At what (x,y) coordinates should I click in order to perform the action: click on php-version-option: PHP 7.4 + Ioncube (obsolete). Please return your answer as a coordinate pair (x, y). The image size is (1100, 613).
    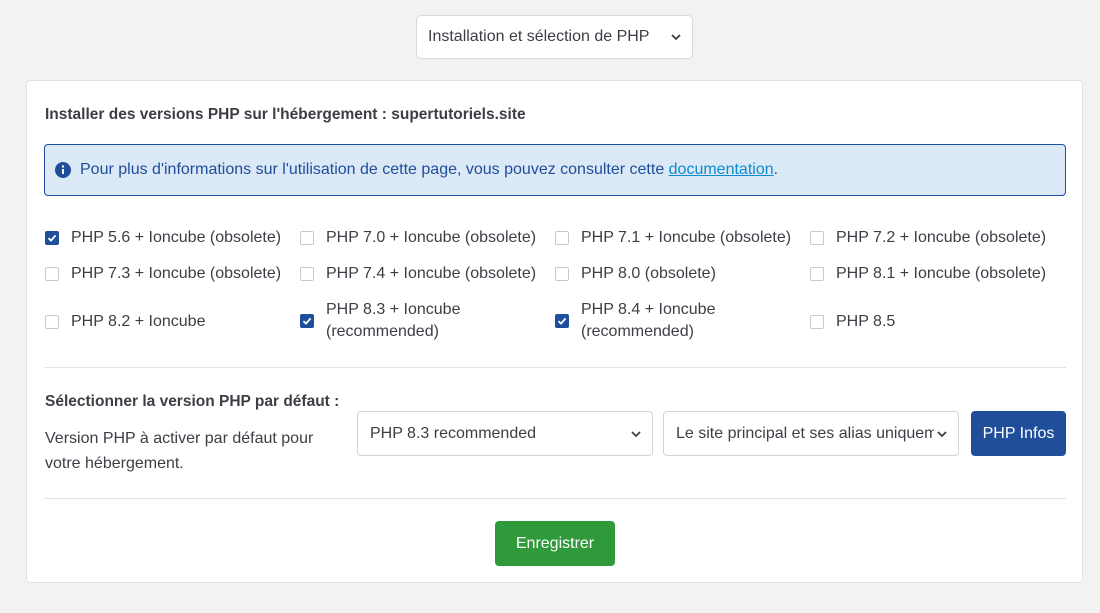
    Looking at the image, I should click on (418, 274).